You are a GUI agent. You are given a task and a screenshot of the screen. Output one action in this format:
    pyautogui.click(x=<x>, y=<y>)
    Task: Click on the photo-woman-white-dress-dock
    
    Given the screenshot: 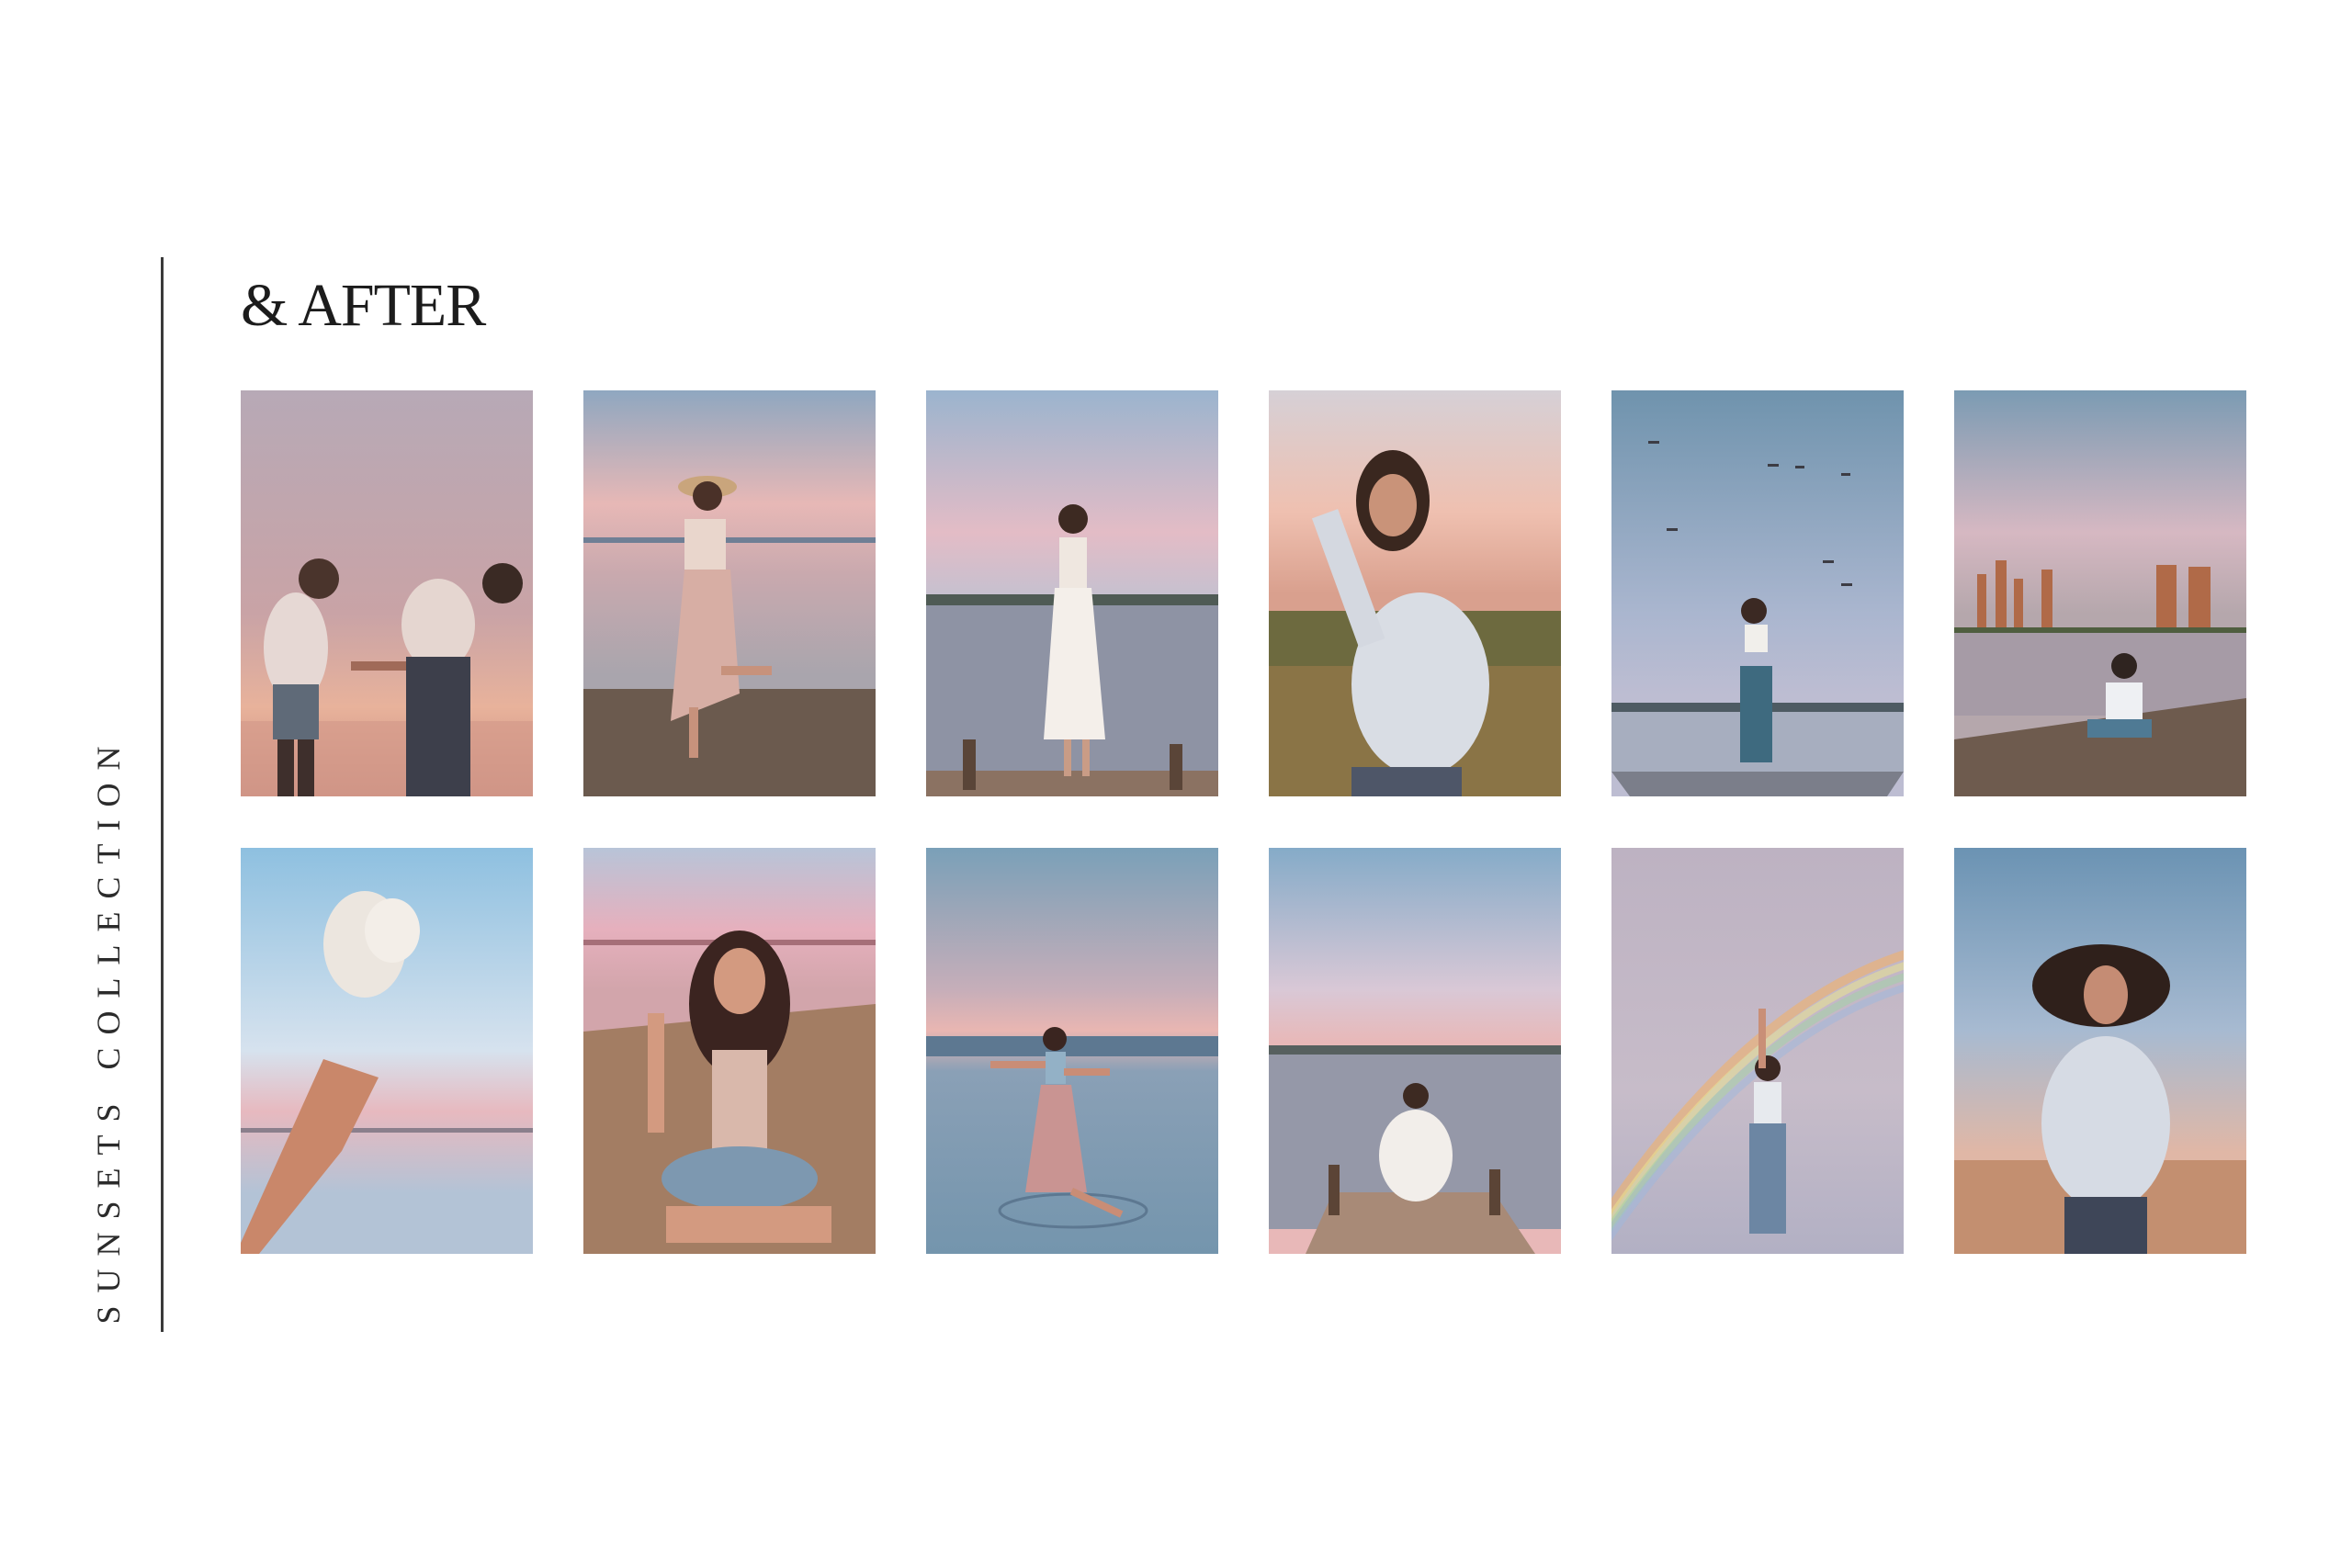 What is the action you would take?
    pyautogui.click(x=1072, y=593)
    